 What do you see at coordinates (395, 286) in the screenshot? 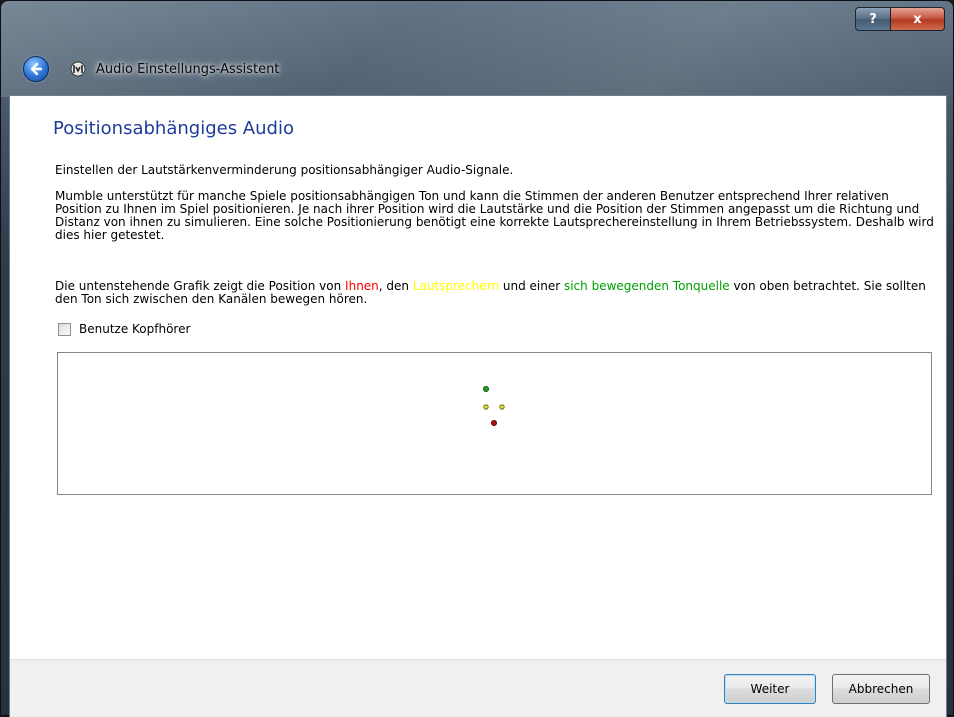
I see `explanation-sep-1: , den` at bounding box center [395, 286].